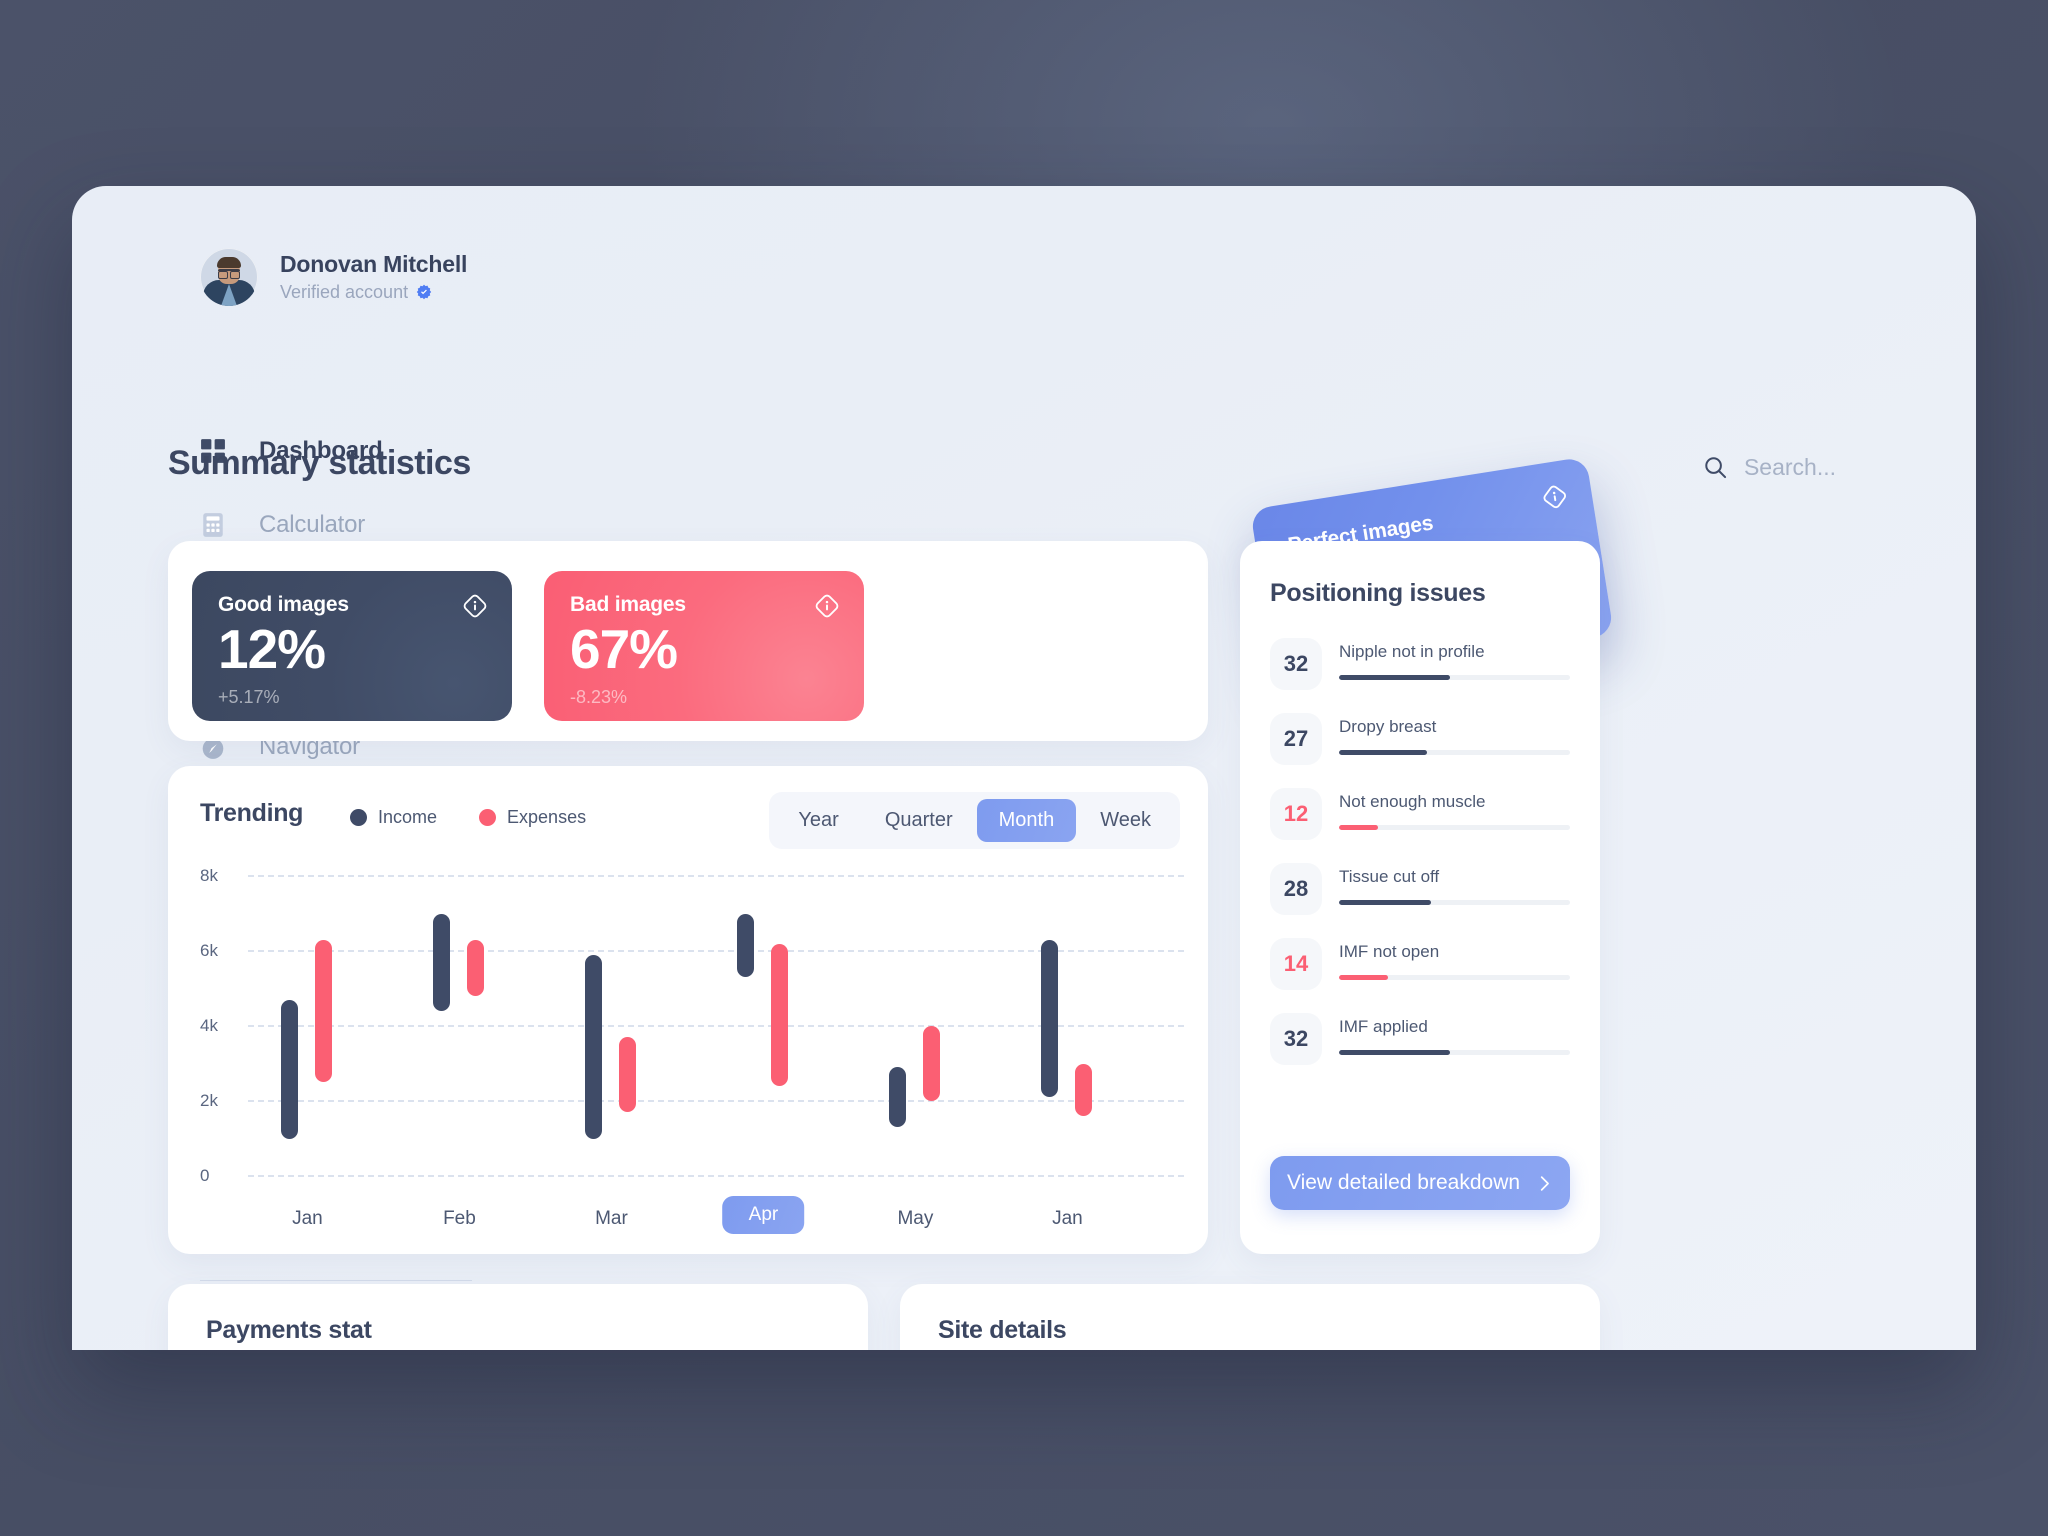 Image resolution: width=2048 pixels, height=1536 pixels. What do you see at coordinates (624, 649) in the screenshot?
I see `stat-card-value: 67%` at bounding box center [624, 649].